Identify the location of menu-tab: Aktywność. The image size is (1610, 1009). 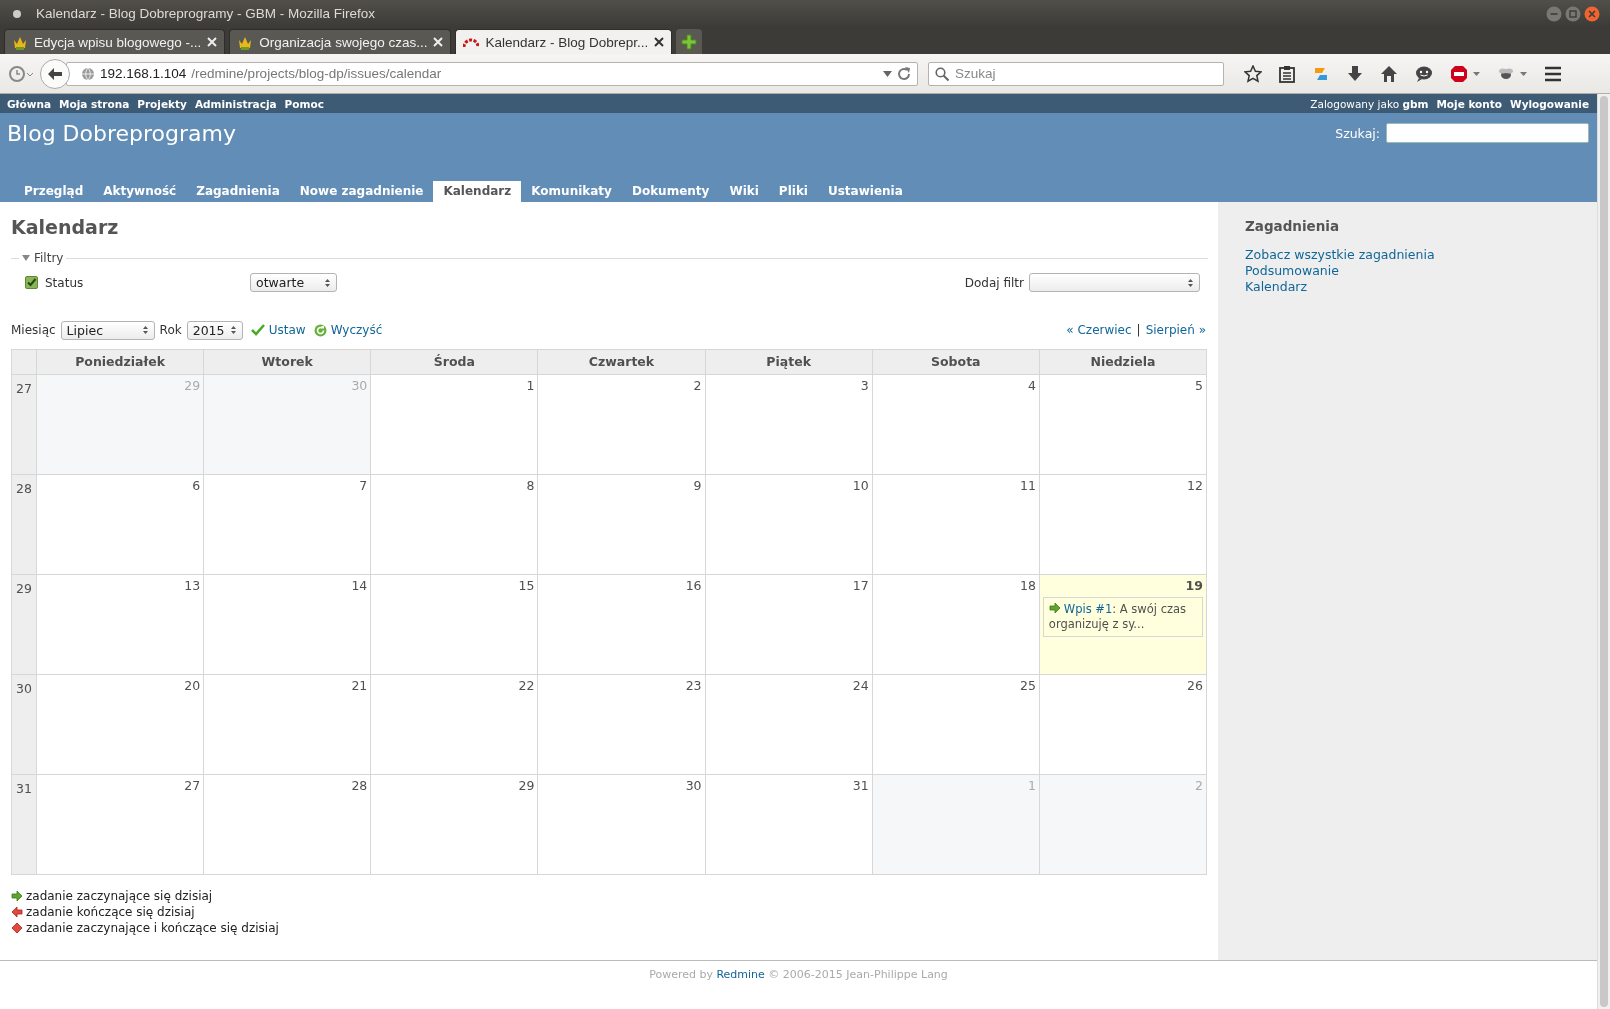
(140, 191).